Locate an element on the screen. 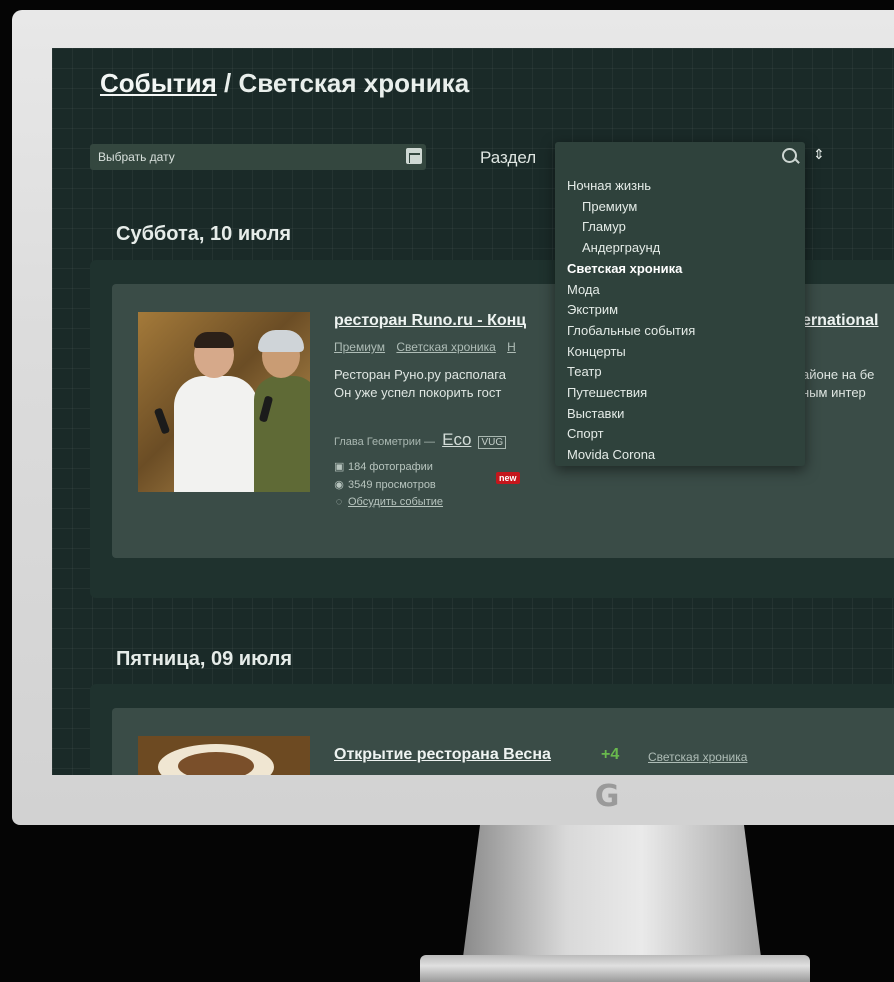 The width and height of the screenshot is (894, 982). section-option: Концерты is located at coordinates (631, 352).